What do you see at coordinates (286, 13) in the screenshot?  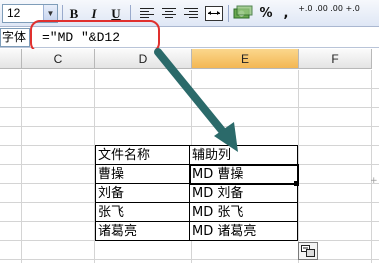 I see `comma-style-button: ,` at bounding box center [286, 13].